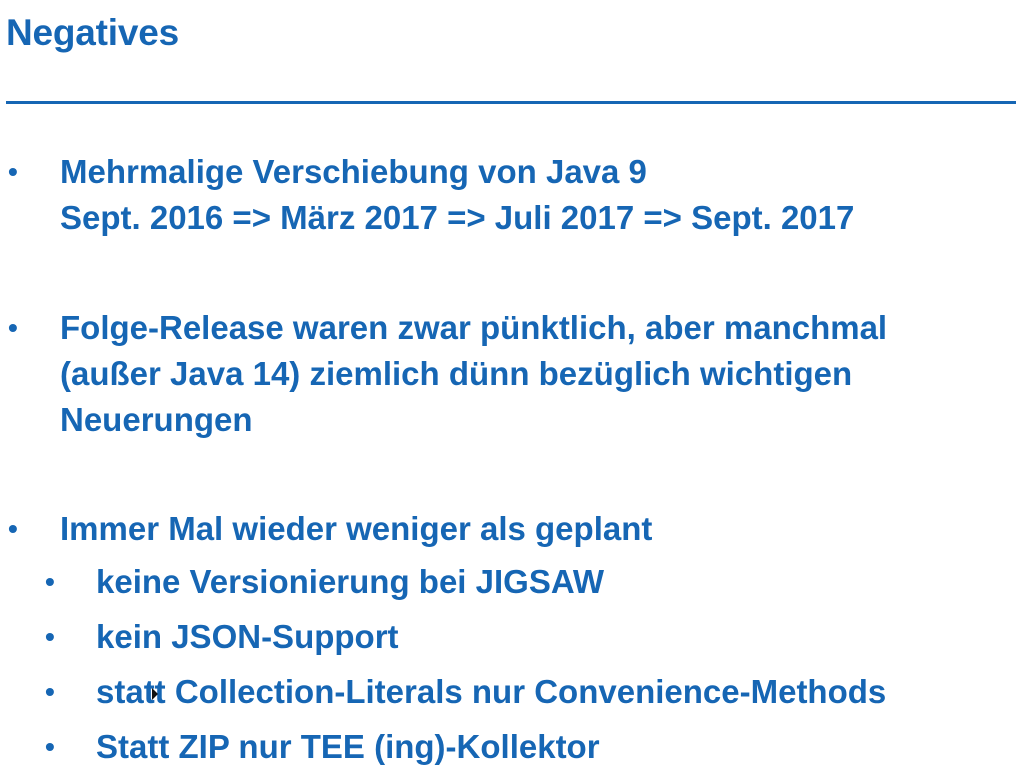 The width and height of the screenshot is (1016, 780). I want to click on mouse-cursor-icon, so click(155, 694).